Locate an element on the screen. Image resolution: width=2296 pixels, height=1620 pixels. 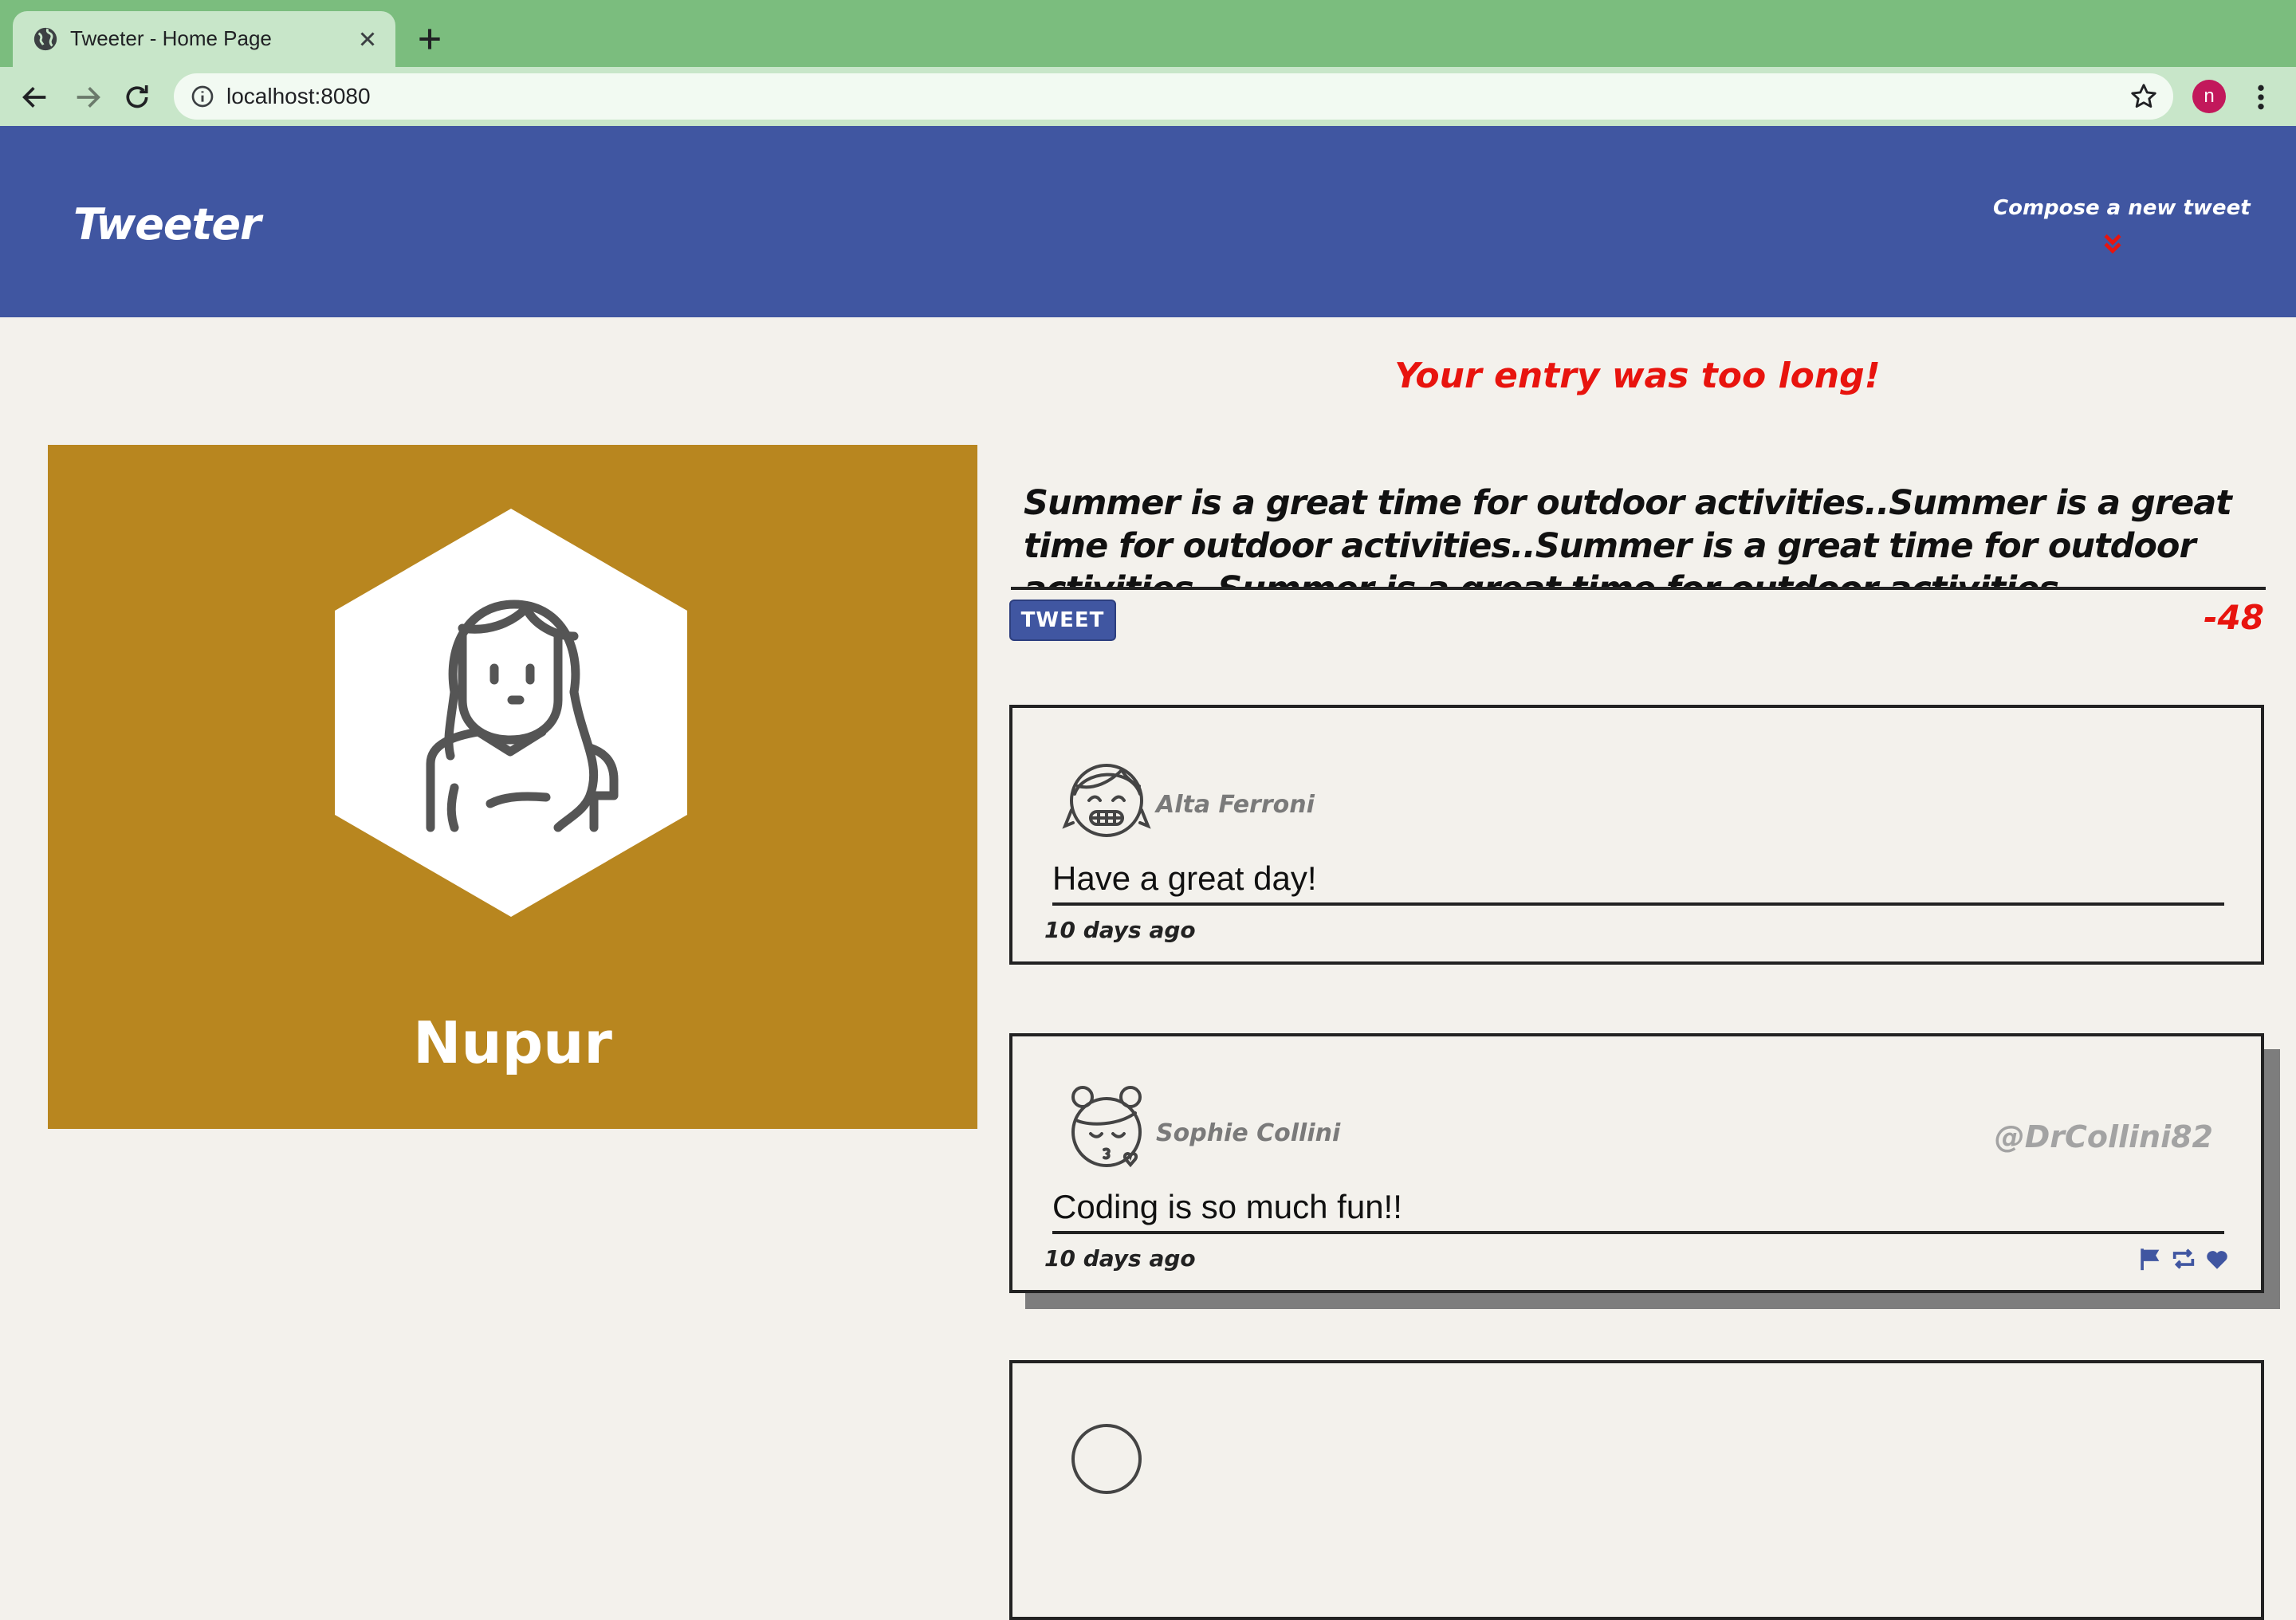
character-counter: -48 is located at coordinates (2234, 618).